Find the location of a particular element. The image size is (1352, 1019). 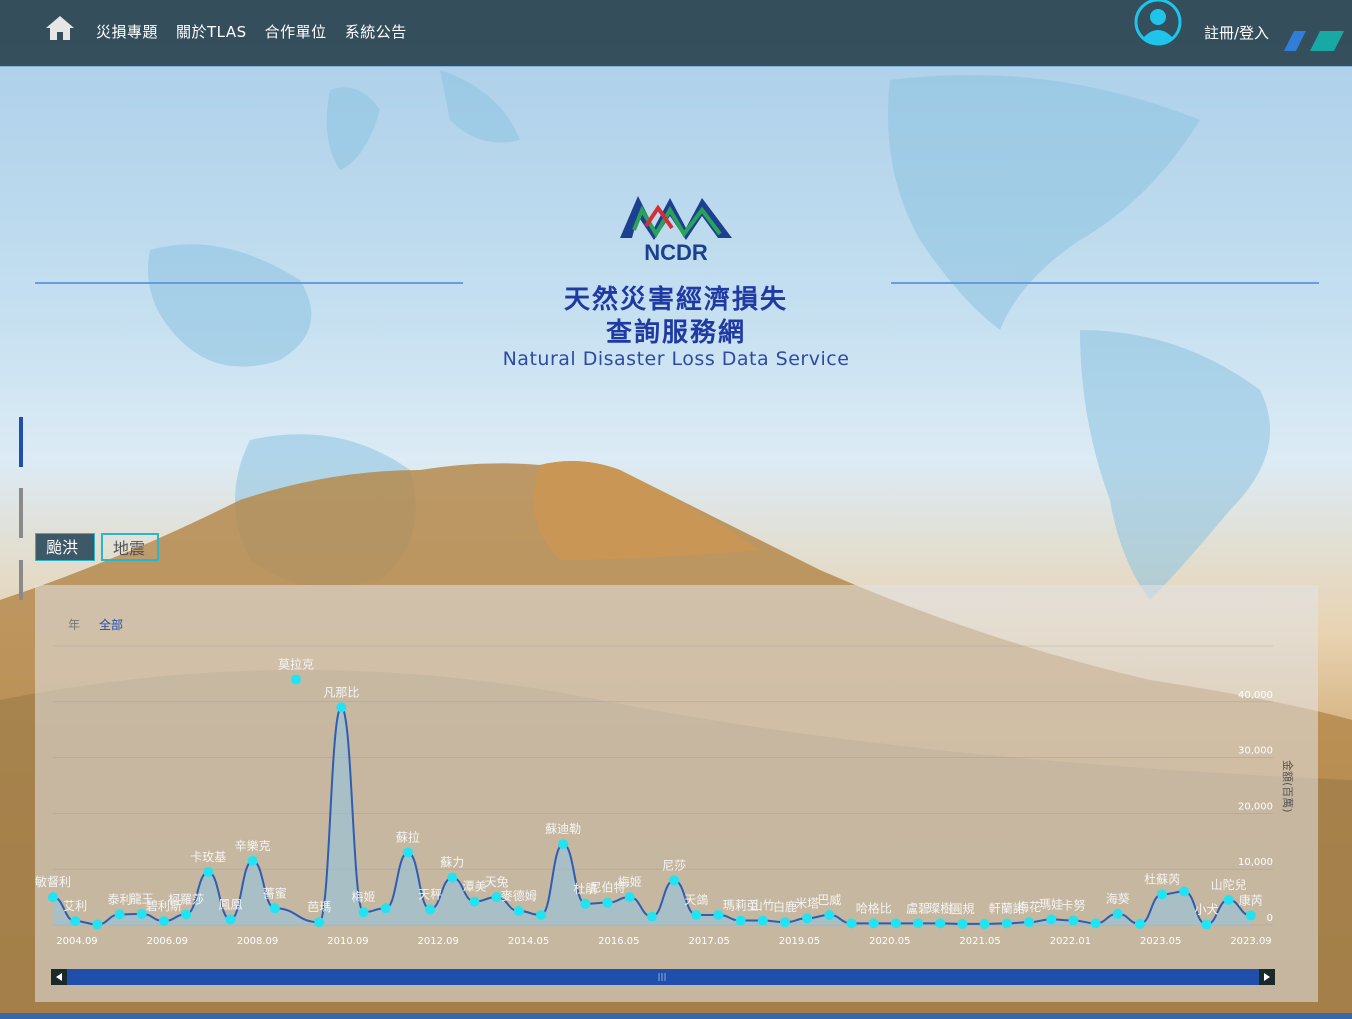

data-label: 薔蜜 is located at coordinates (275, 892).